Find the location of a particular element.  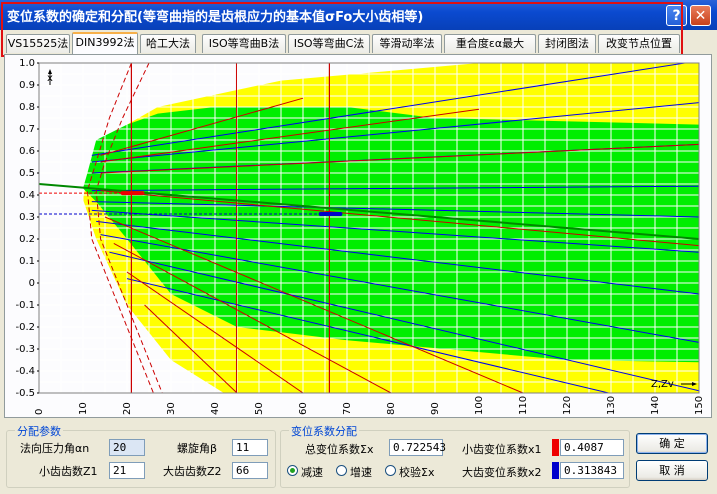

radio-checked-dot is located at coordinates (292, 470).